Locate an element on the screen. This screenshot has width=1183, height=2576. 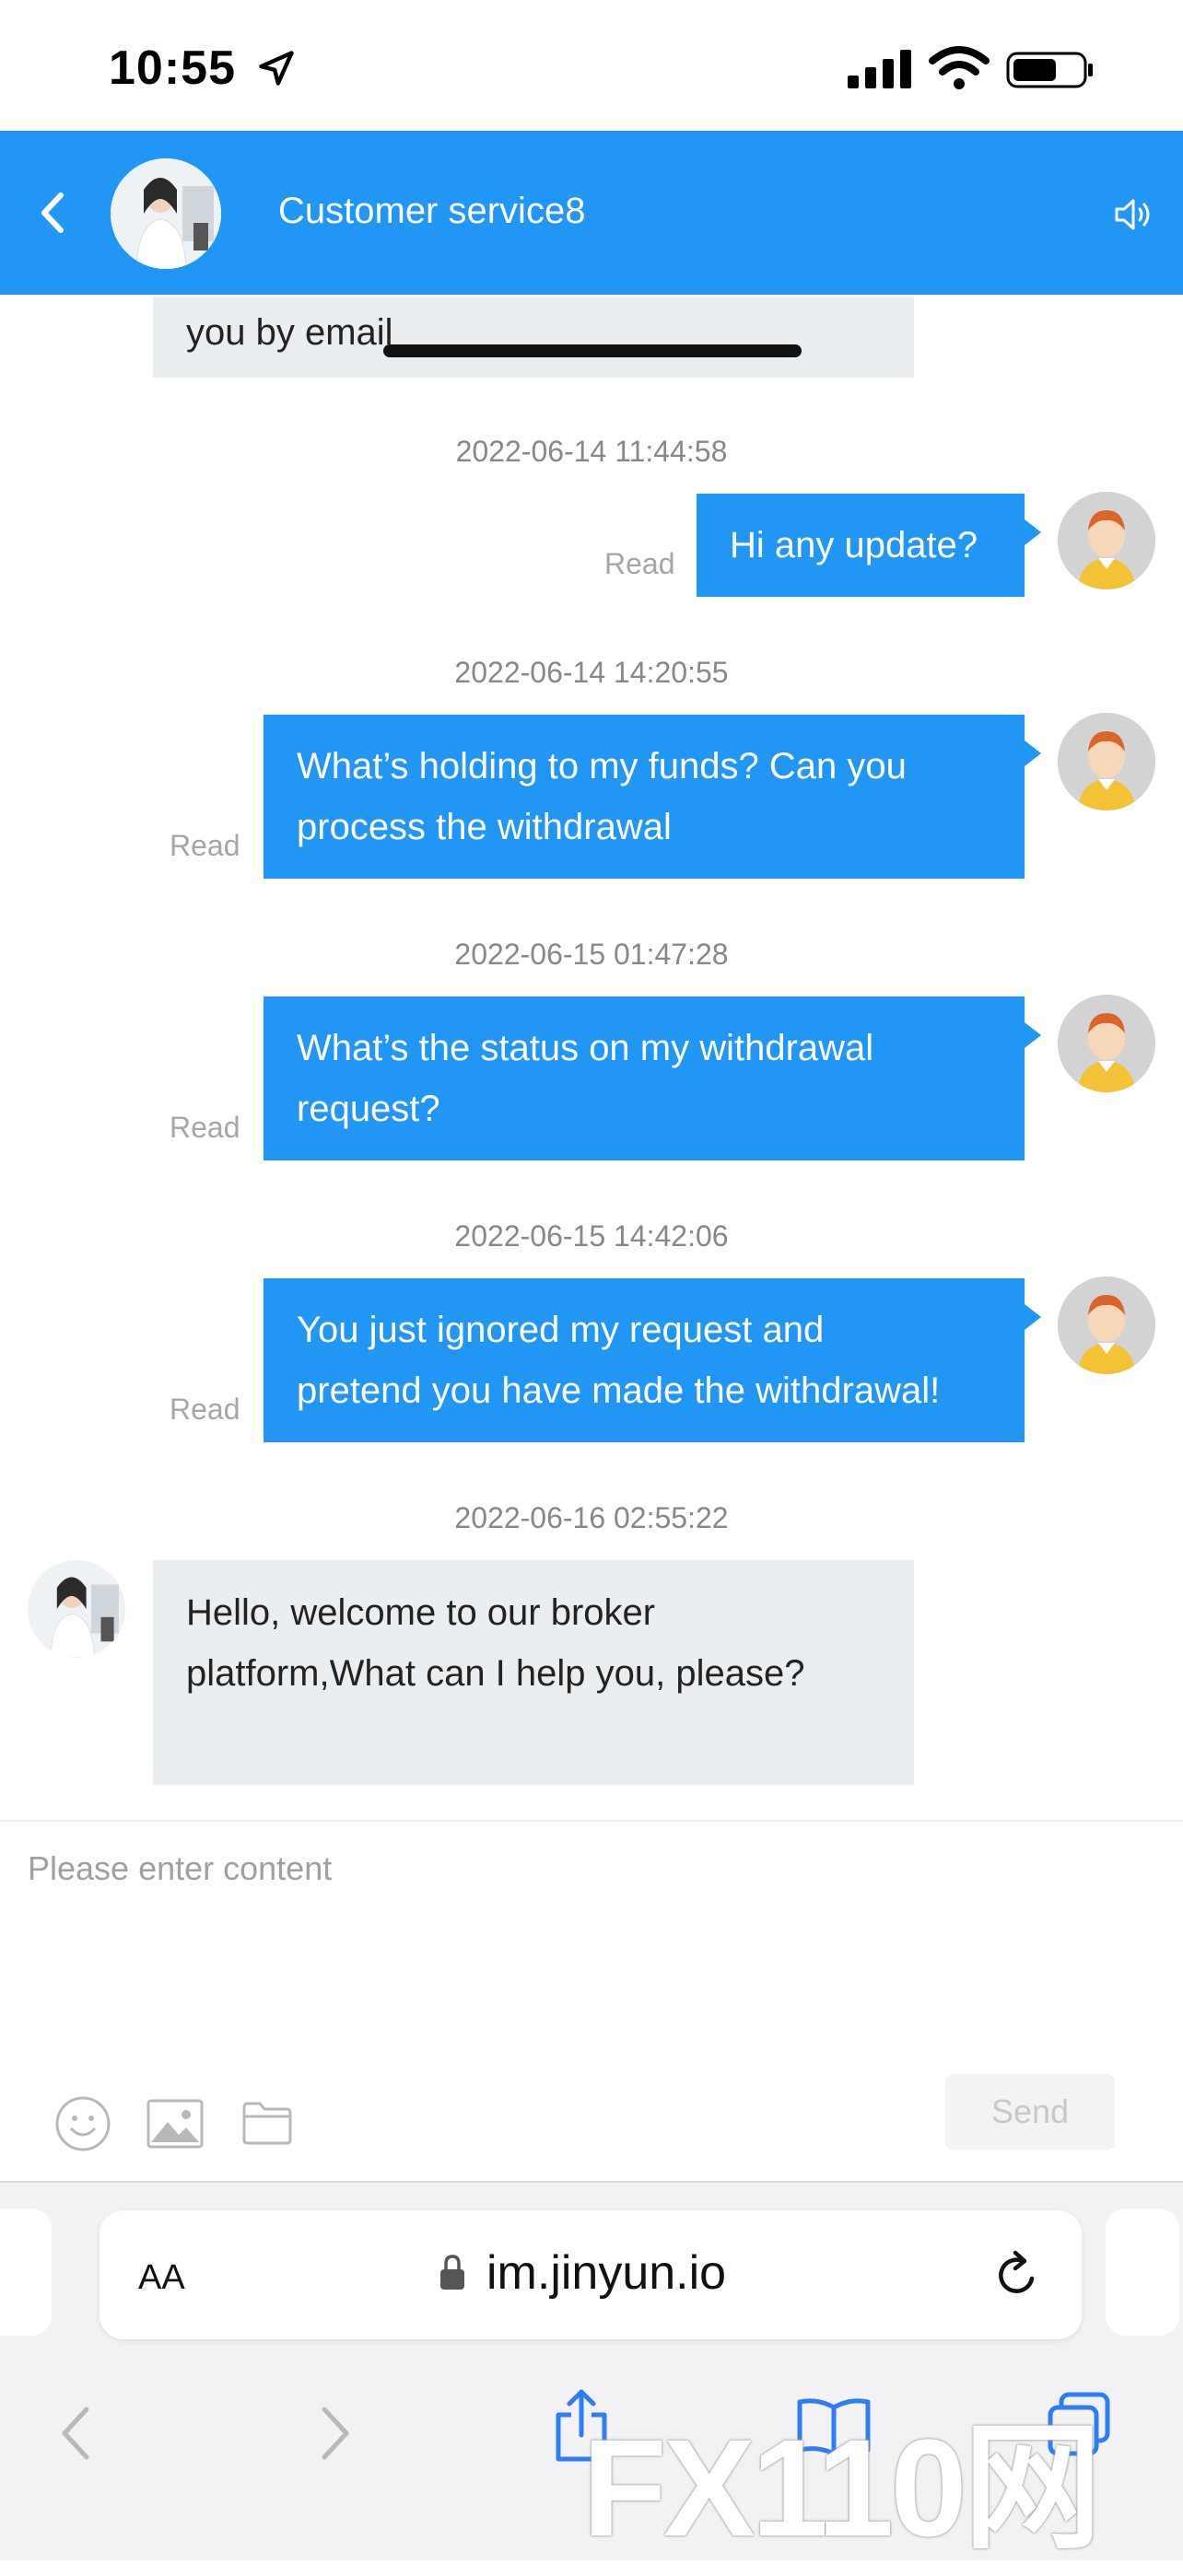
message-composer: Please enter content Send is located at coordinates (591, 2002).